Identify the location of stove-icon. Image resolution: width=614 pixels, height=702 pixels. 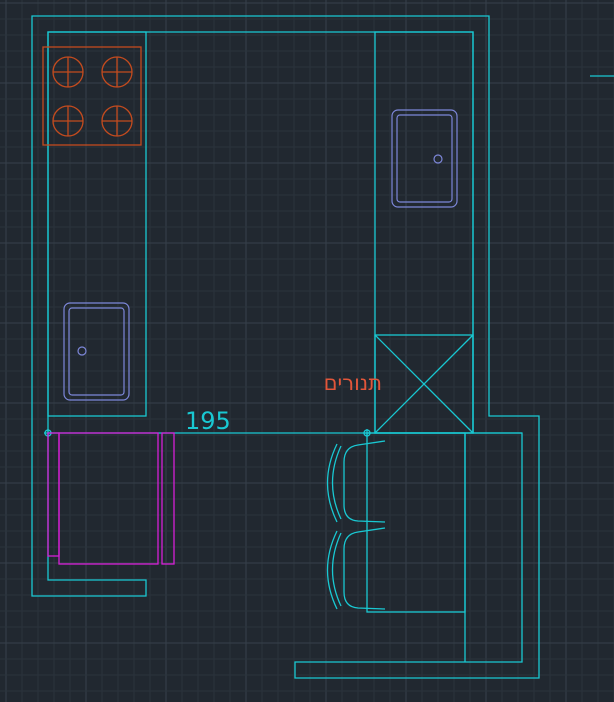
(92, 96).